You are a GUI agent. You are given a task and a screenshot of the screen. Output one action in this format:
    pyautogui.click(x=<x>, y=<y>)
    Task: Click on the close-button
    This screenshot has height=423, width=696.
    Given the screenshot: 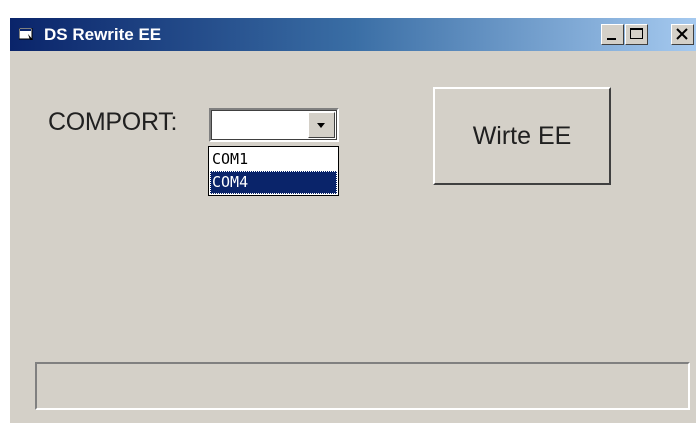 What is the action you would take?
    pyautogui.click(x=682, y=34)
    